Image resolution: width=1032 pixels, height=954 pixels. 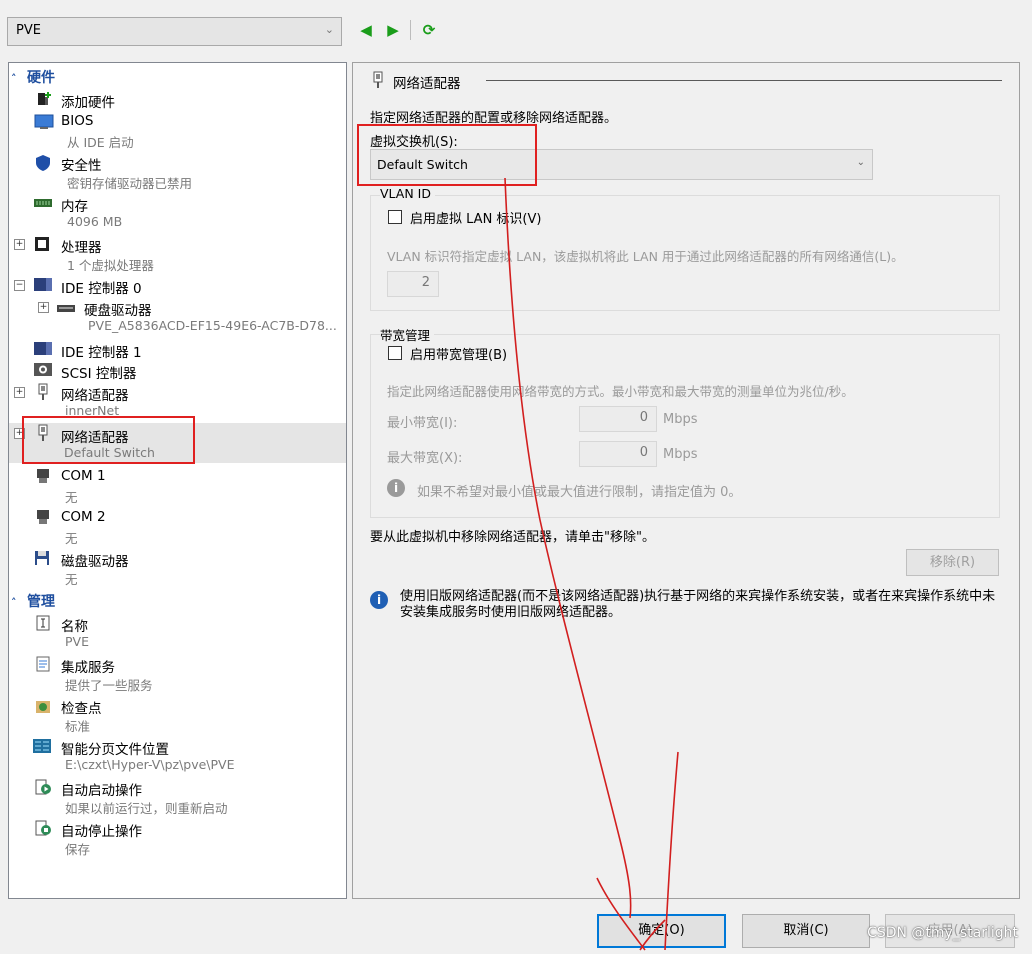 I want to click on annotation-strokes, so click(x=591, y=564).